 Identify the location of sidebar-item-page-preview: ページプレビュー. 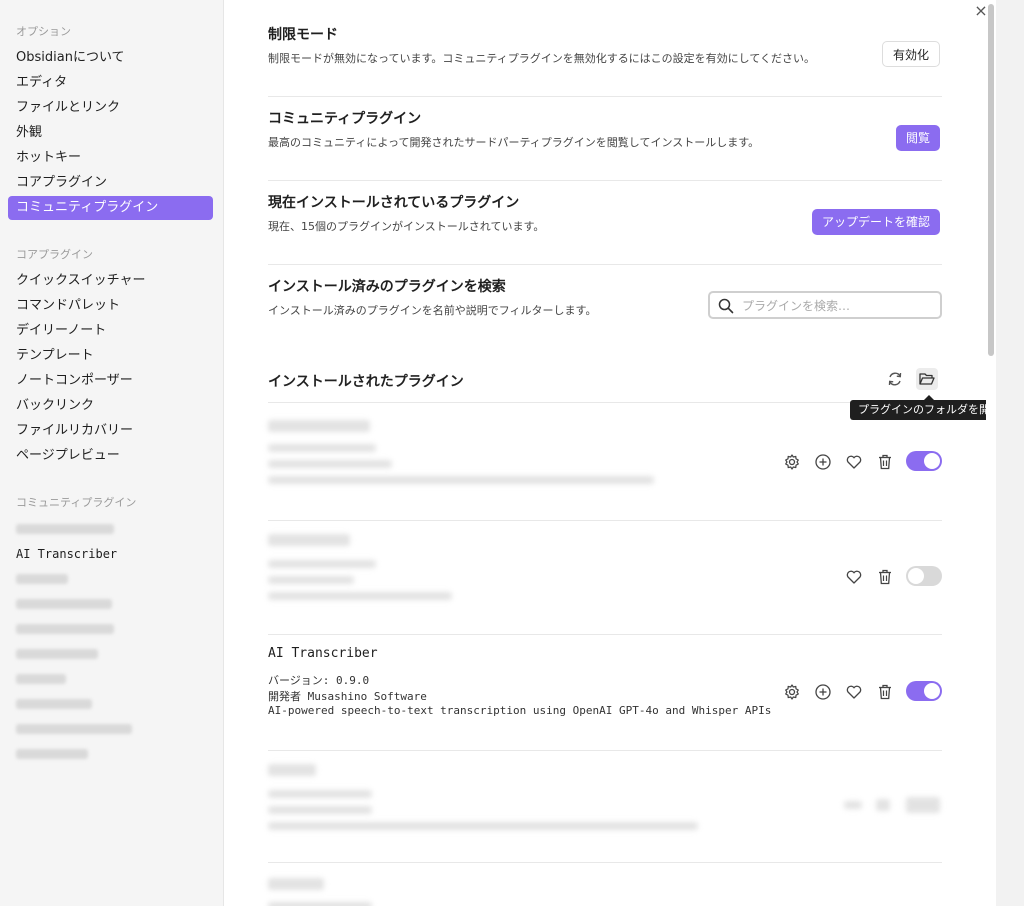
(110, 456).